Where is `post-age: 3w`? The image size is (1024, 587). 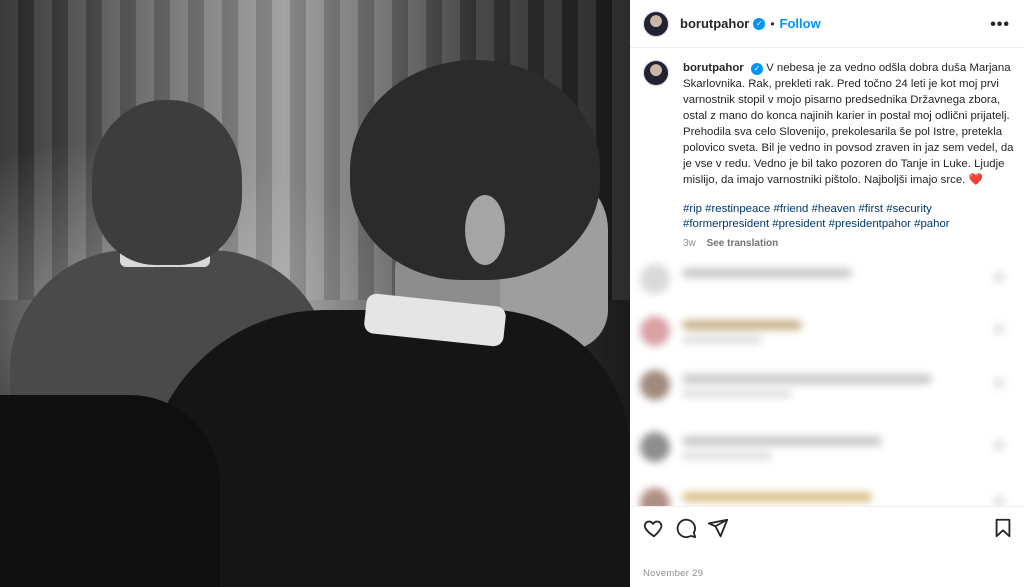 post-age: 3w is located at coordinates (689, 243).